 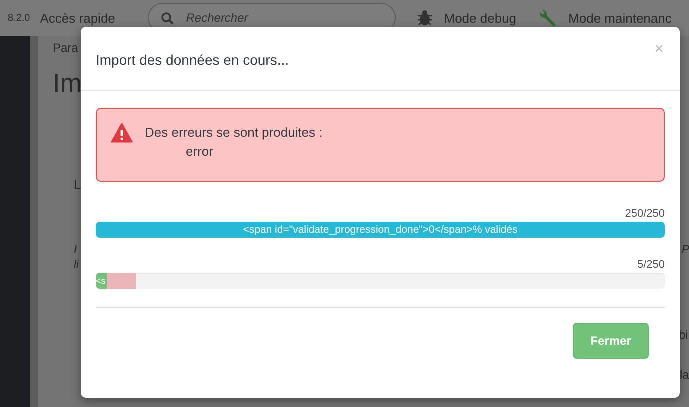 I want to click on close-button: ×, so click(x=659, y=50).